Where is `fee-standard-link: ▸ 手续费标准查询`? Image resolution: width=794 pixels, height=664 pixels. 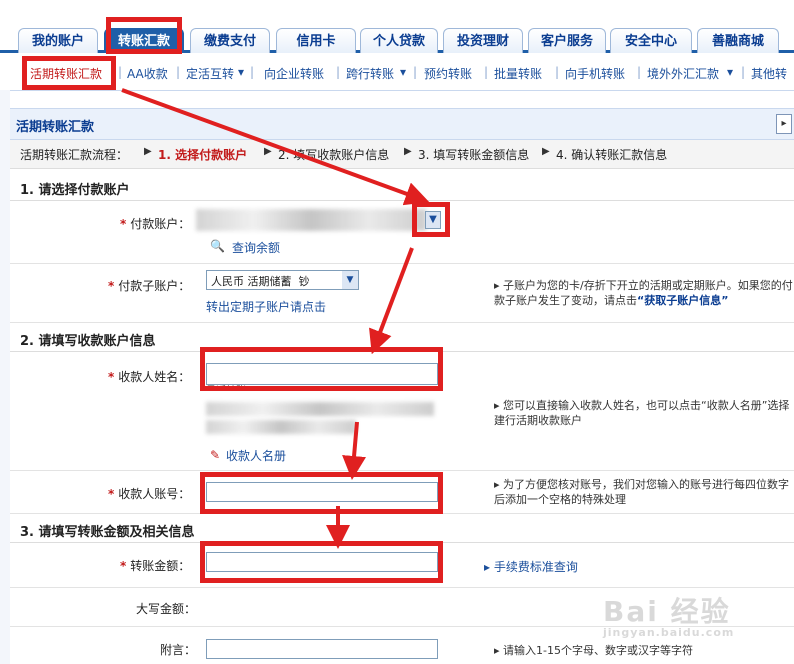 fee-standard-link: ▸ 手续费标准查询 is located at coordinates (531, 566).